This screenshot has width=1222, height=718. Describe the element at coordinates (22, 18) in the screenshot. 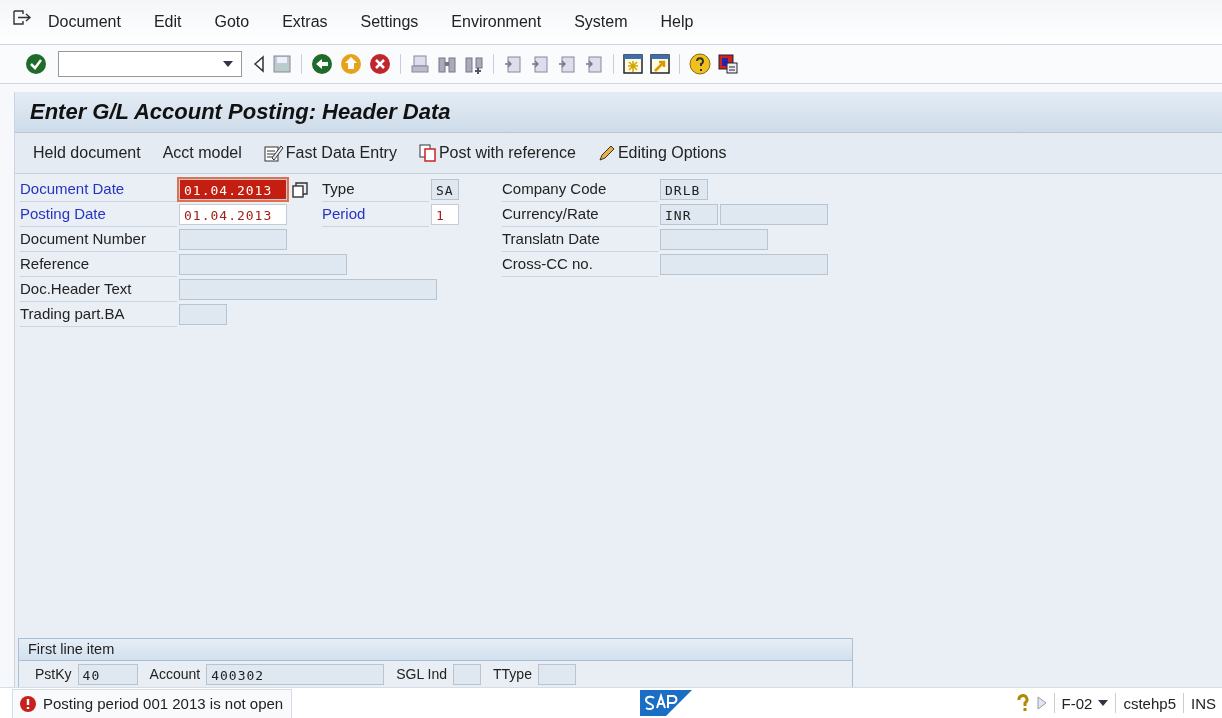

I see `menu-icon` at that location.